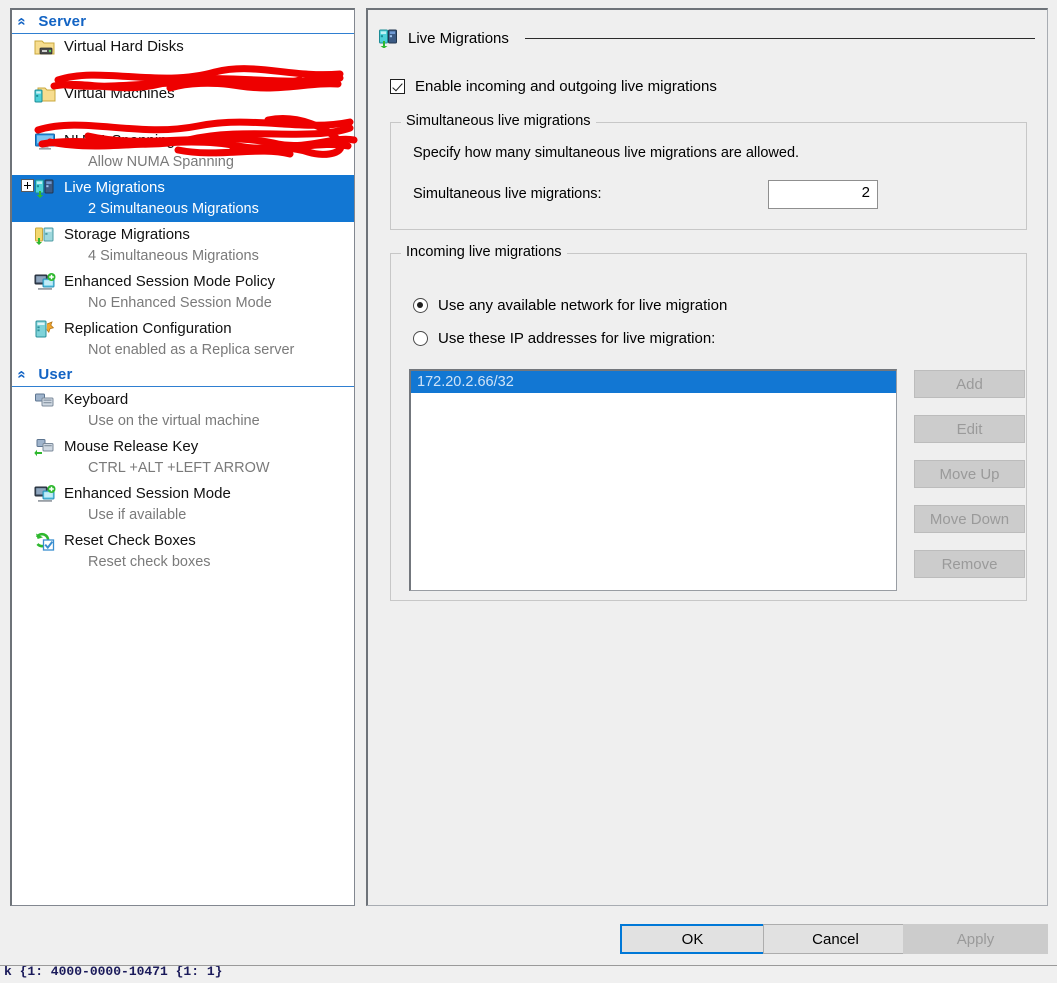 The image size is (1057, 983). I want to click on sidebar-item-subtitle: Use if available, so click(137, 515).